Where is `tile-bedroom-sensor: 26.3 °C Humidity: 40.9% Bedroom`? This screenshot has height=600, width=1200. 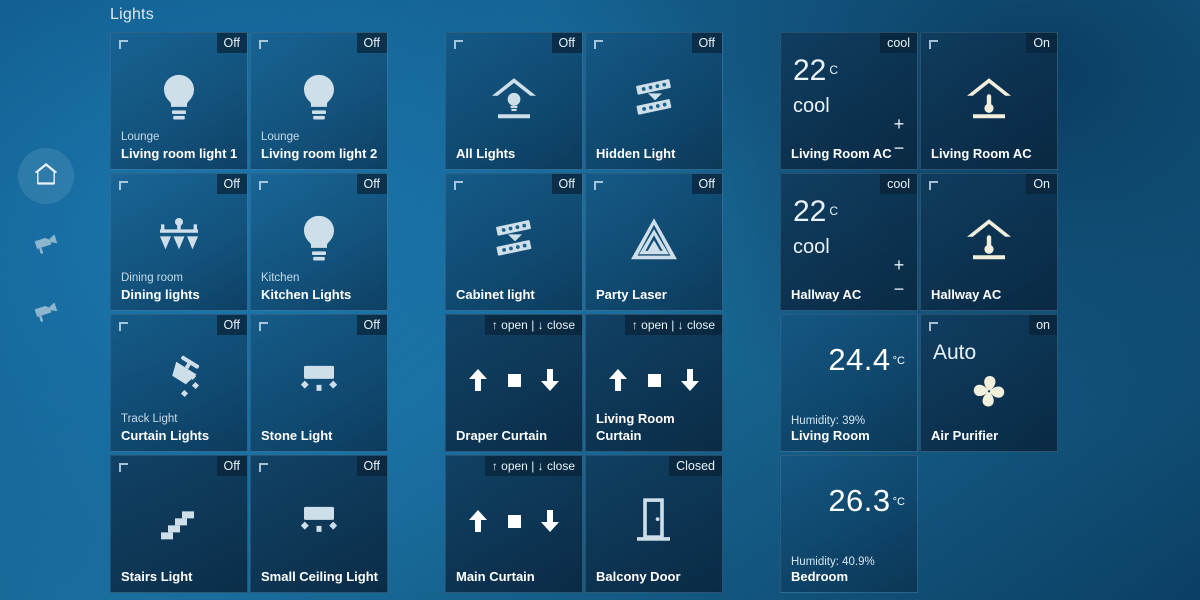 tile-bedroom-sensor: 26.3 °C Humidity: 40.9% Bedroom is located at coordinates (849, 524).